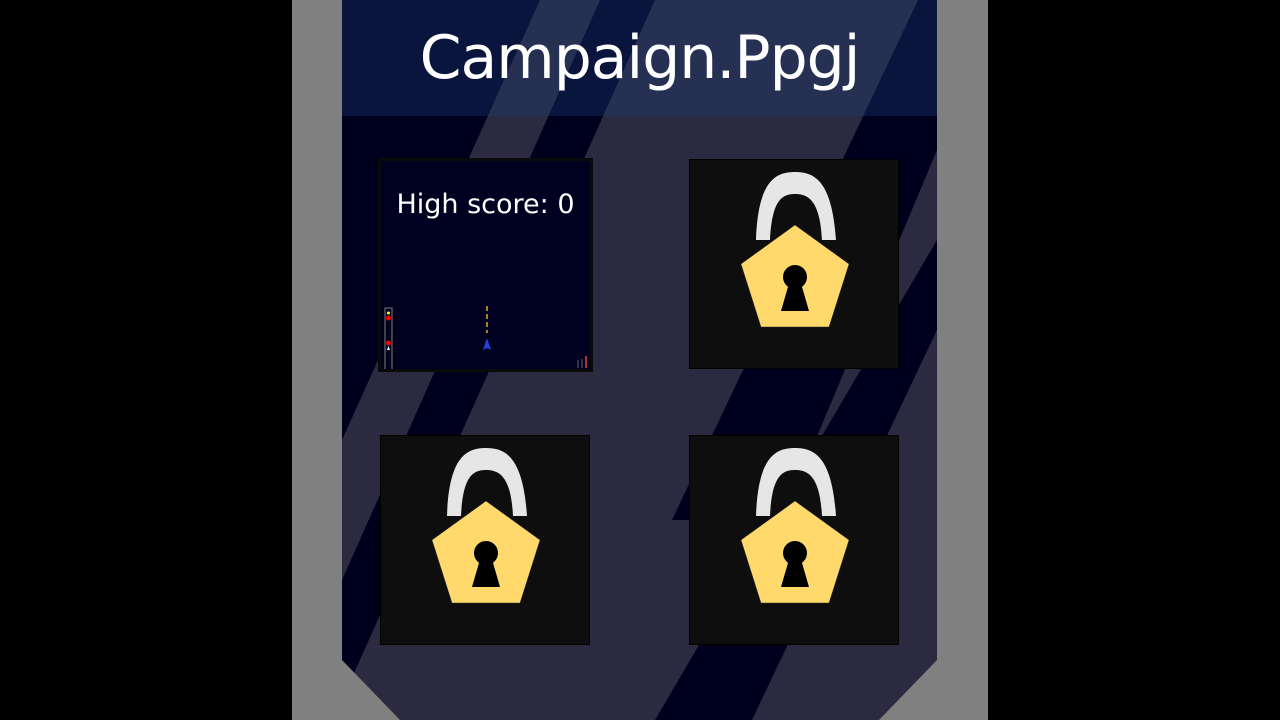  I want to click on game-preview, so click(485, 337).